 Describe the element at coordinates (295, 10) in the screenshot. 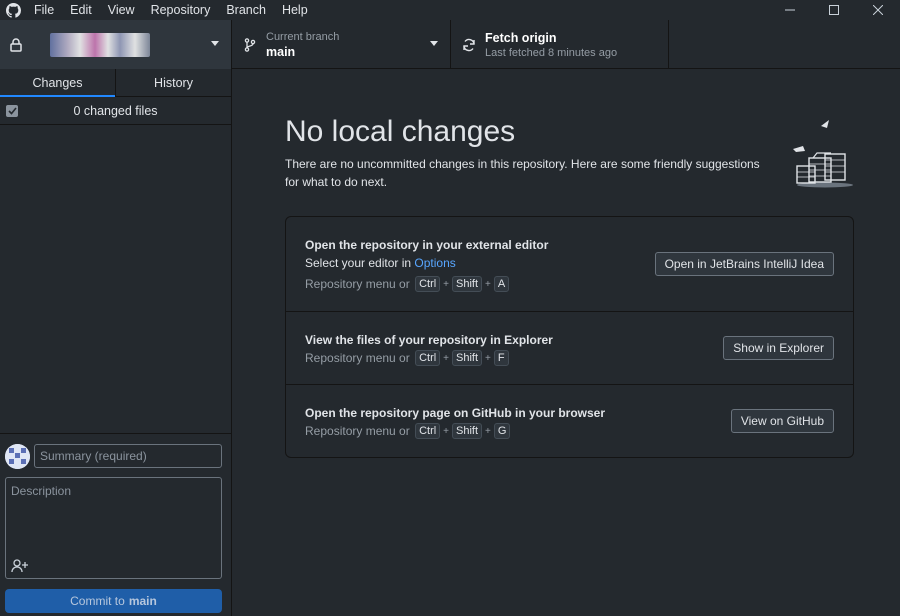

I see `menu-help: Help` at that location.